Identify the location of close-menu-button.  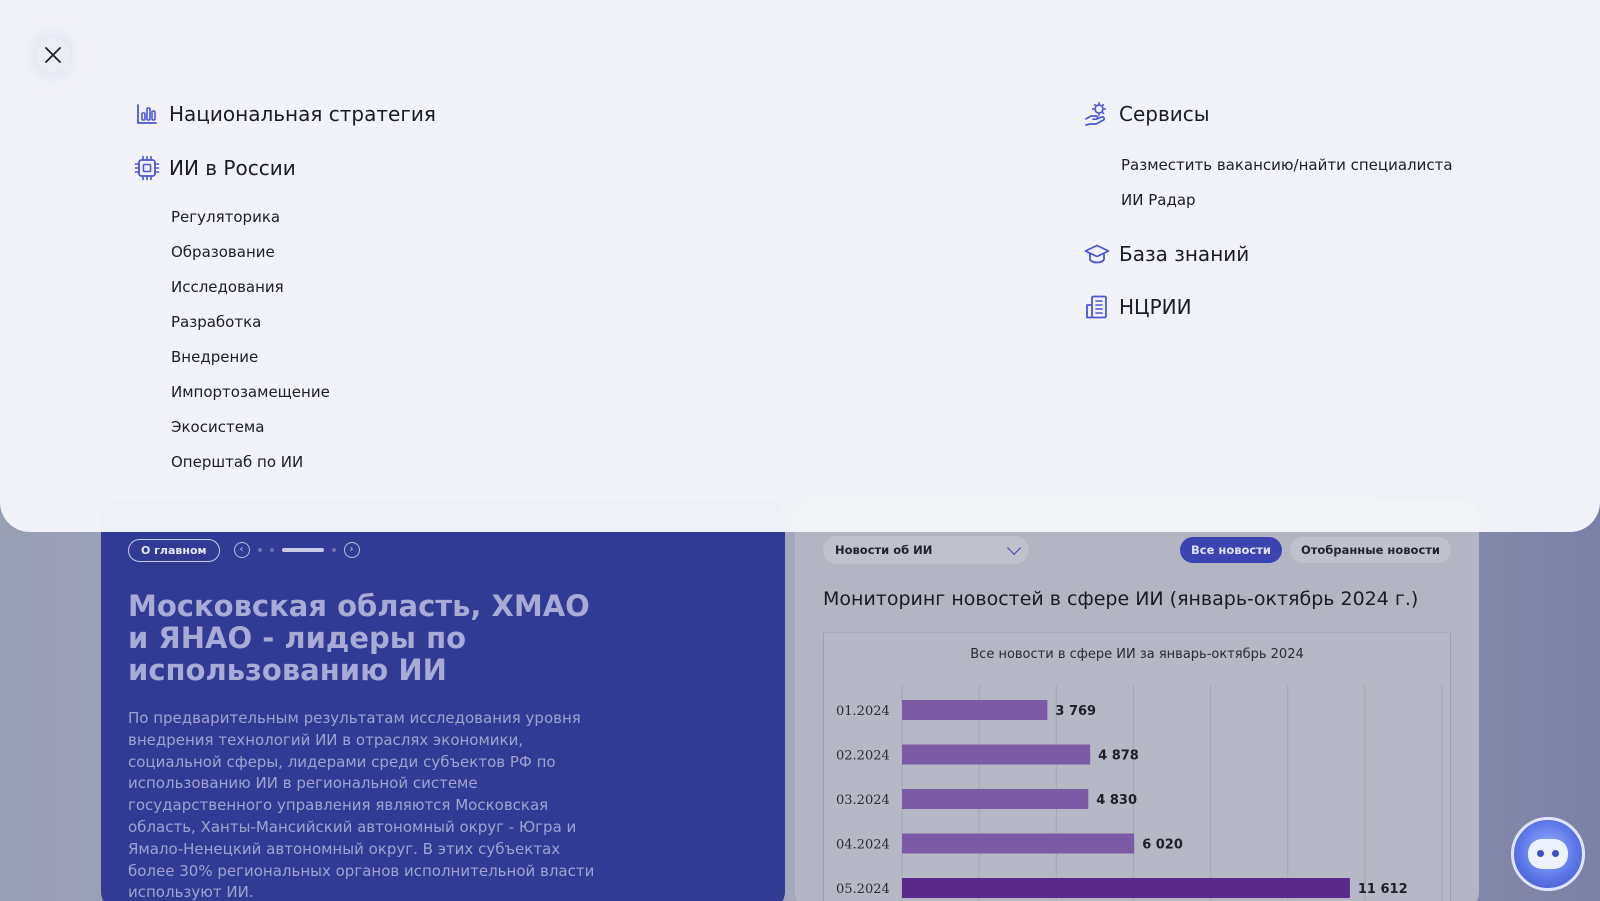
(53, 55).